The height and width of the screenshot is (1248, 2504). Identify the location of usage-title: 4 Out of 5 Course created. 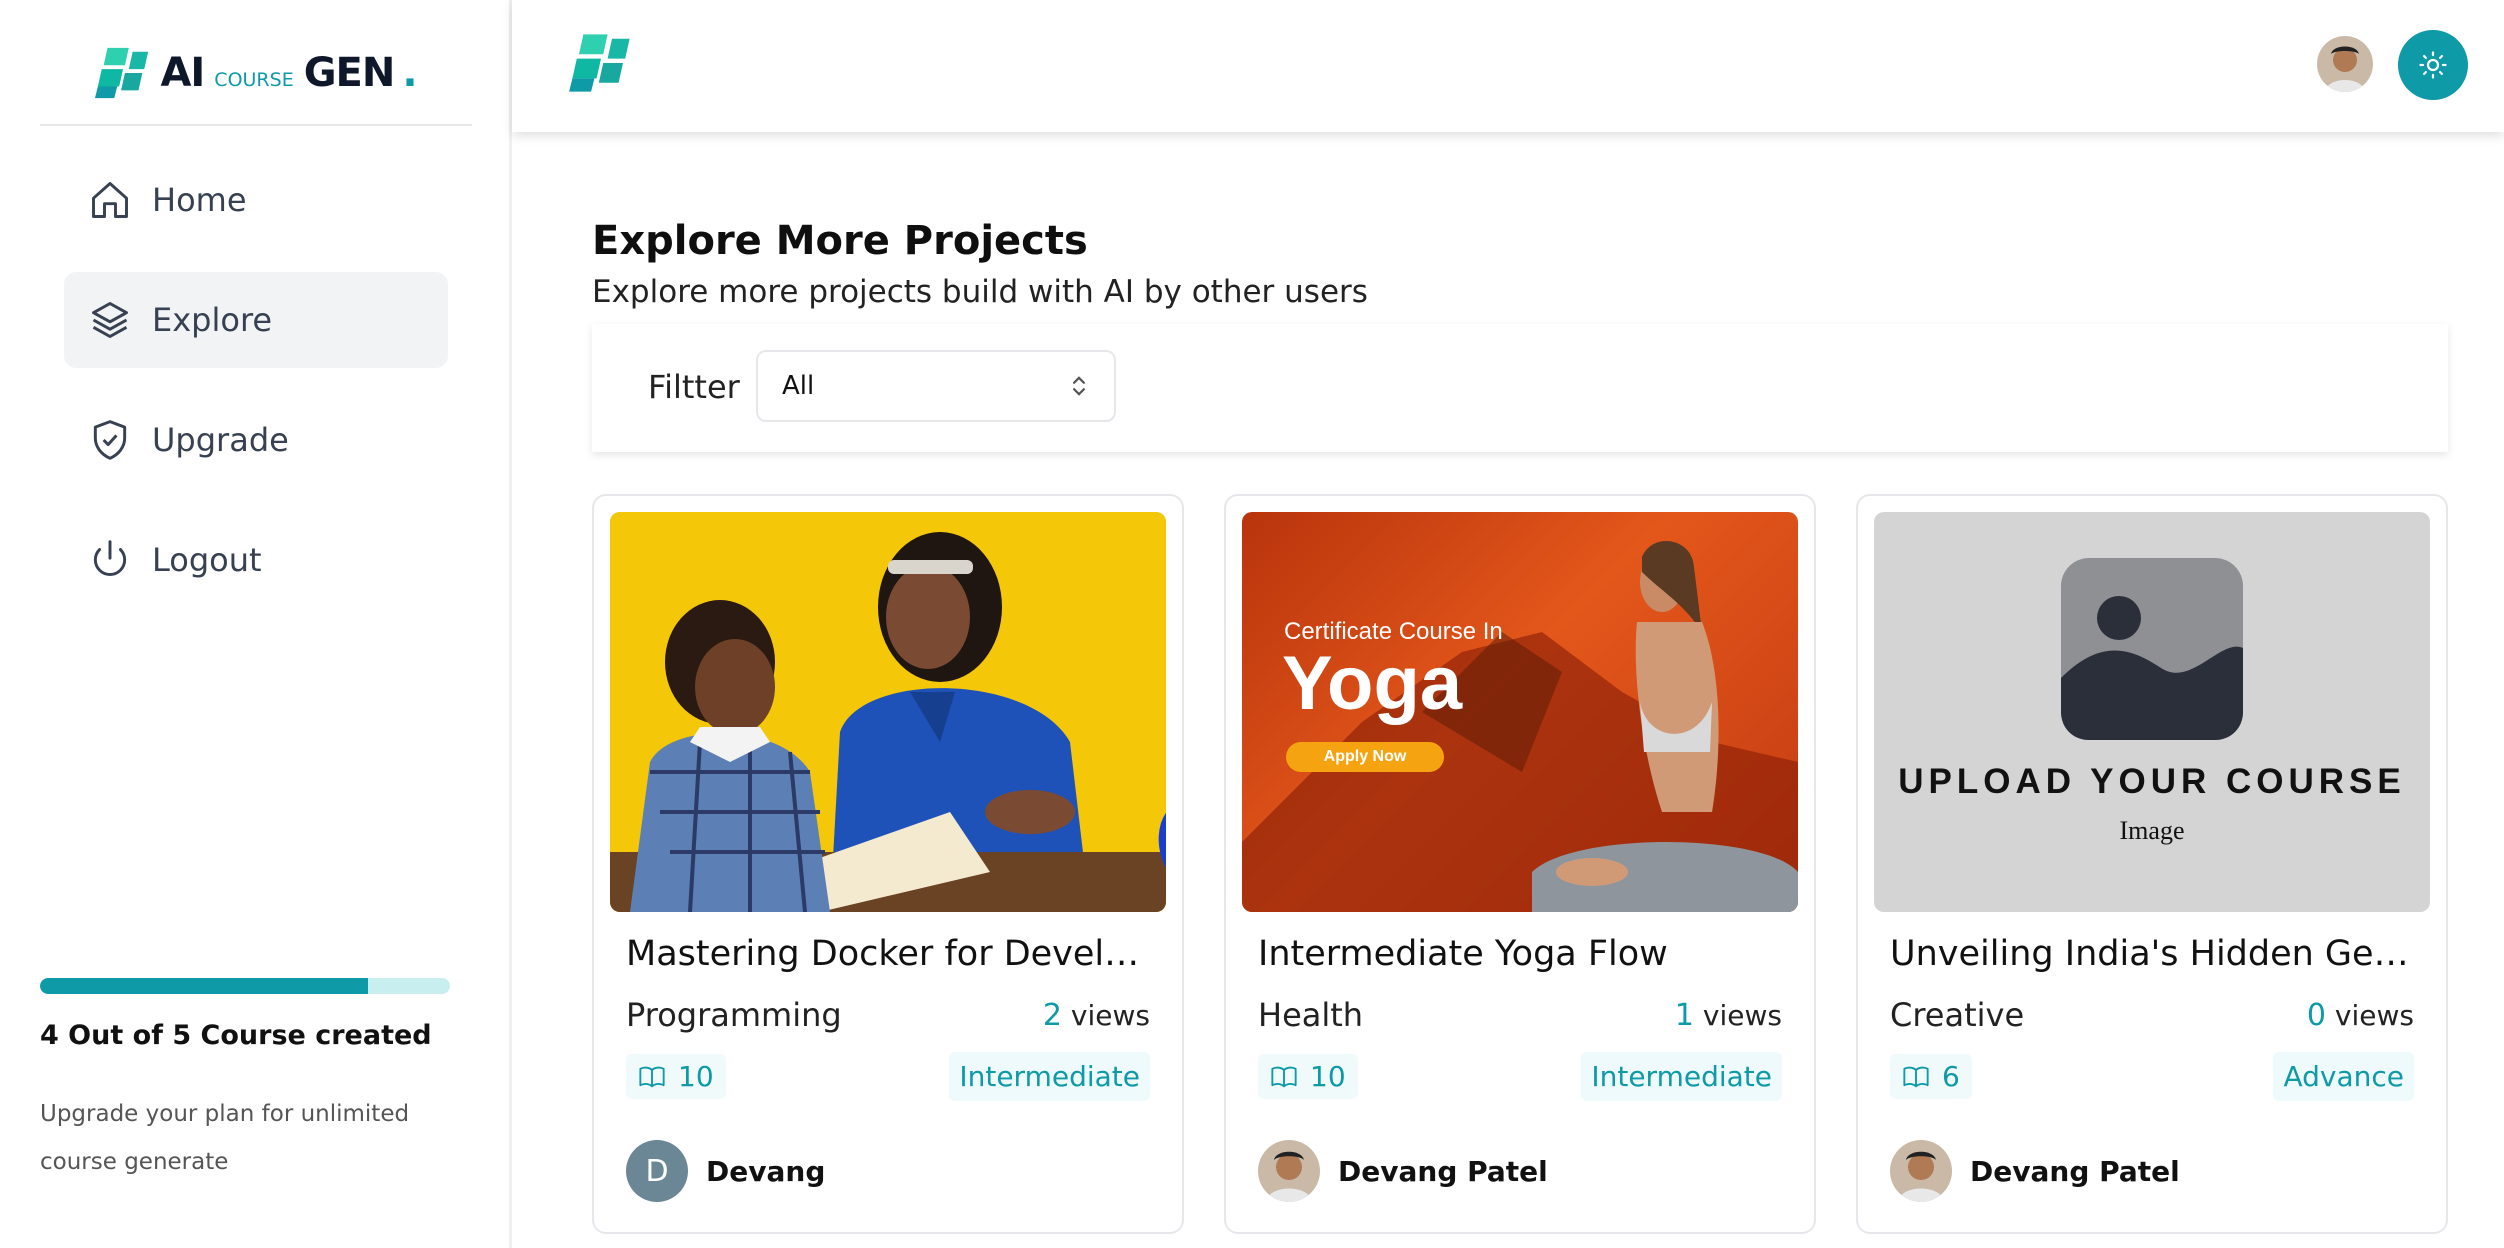
(236, 1035).